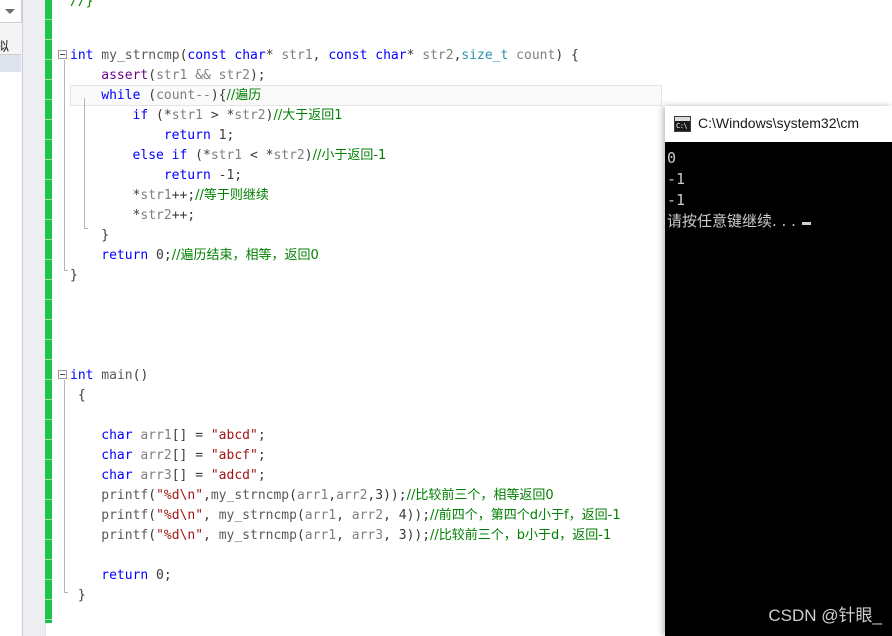 This screenshot has width=892, height=636. What do you see at coordinates (682, 126) in the screenshot?
I see `console-icon-label: C:\` at bounding box center [682, 126].